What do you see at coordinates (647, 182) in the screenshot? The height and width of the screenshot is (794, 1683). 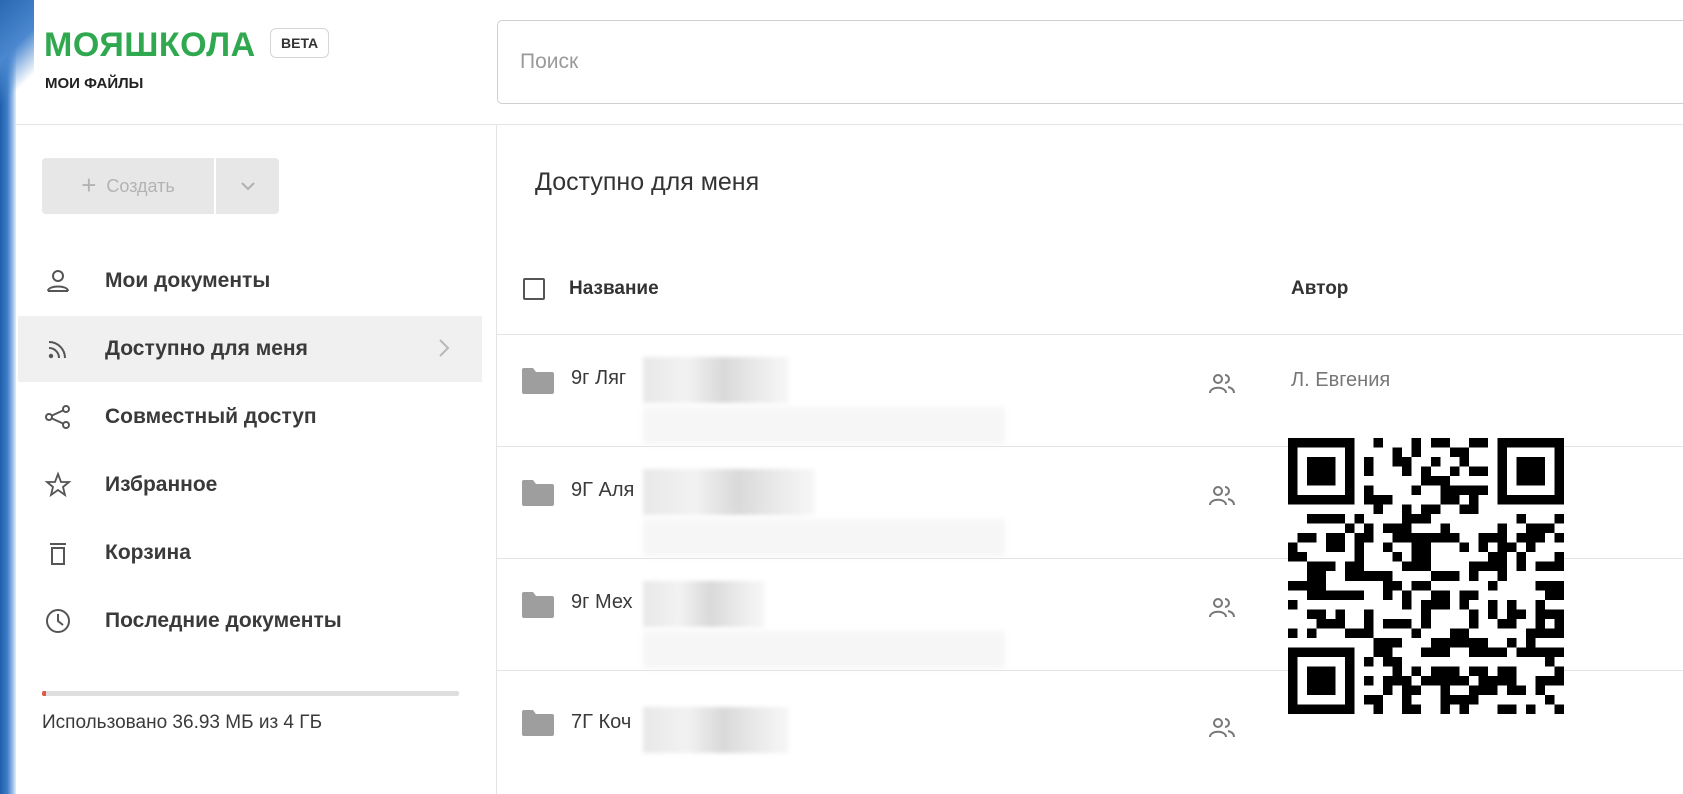 I see `page-title: Доступно для меня` at bounding box center [647, 182].